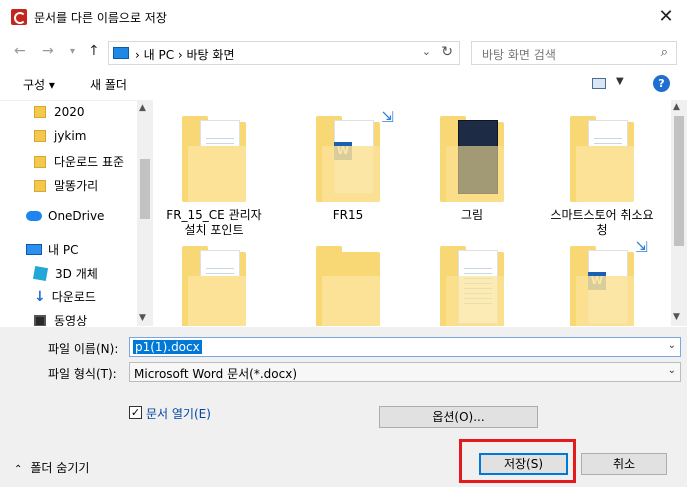 The width and height of the screenshot is (687, 487). Describe the element at coordinates (405, 347) in the screenshot. I see `filename-input: p1(1).docx ⌄` at that location.